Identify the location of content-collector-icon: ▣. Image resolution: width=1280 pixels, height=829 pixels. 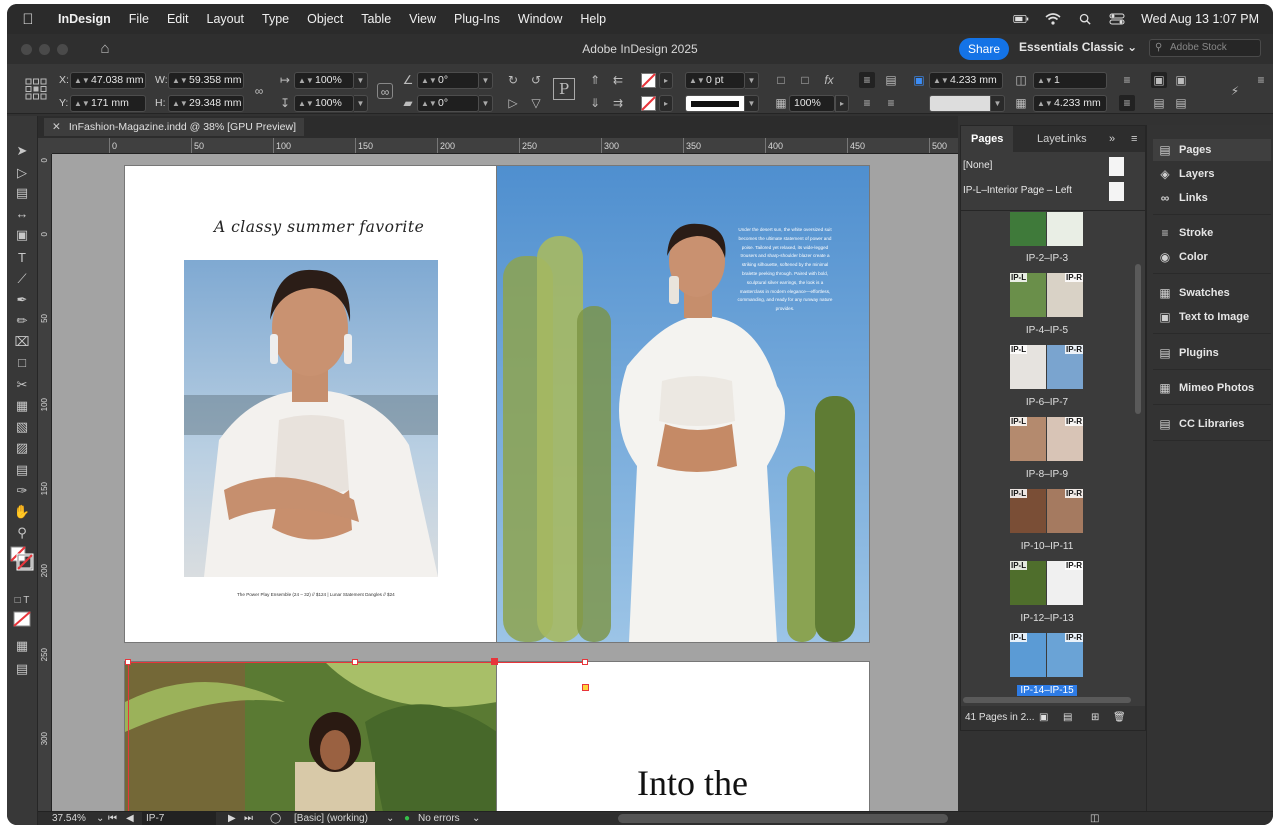
(22, 235).